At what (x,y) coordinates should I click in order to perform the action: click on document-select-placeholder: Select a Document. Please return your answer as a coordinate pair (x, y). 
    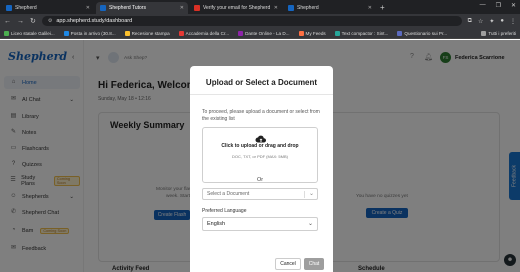
    Looking at the image, I should click on (228, 194).